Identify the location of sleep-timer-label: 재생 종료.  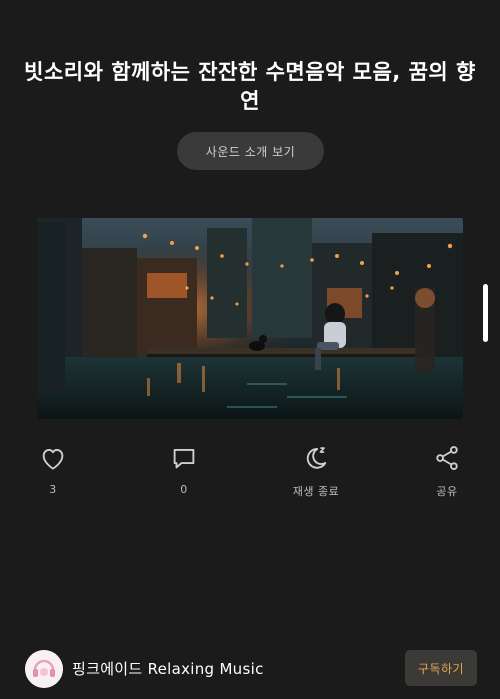
(316, 491).